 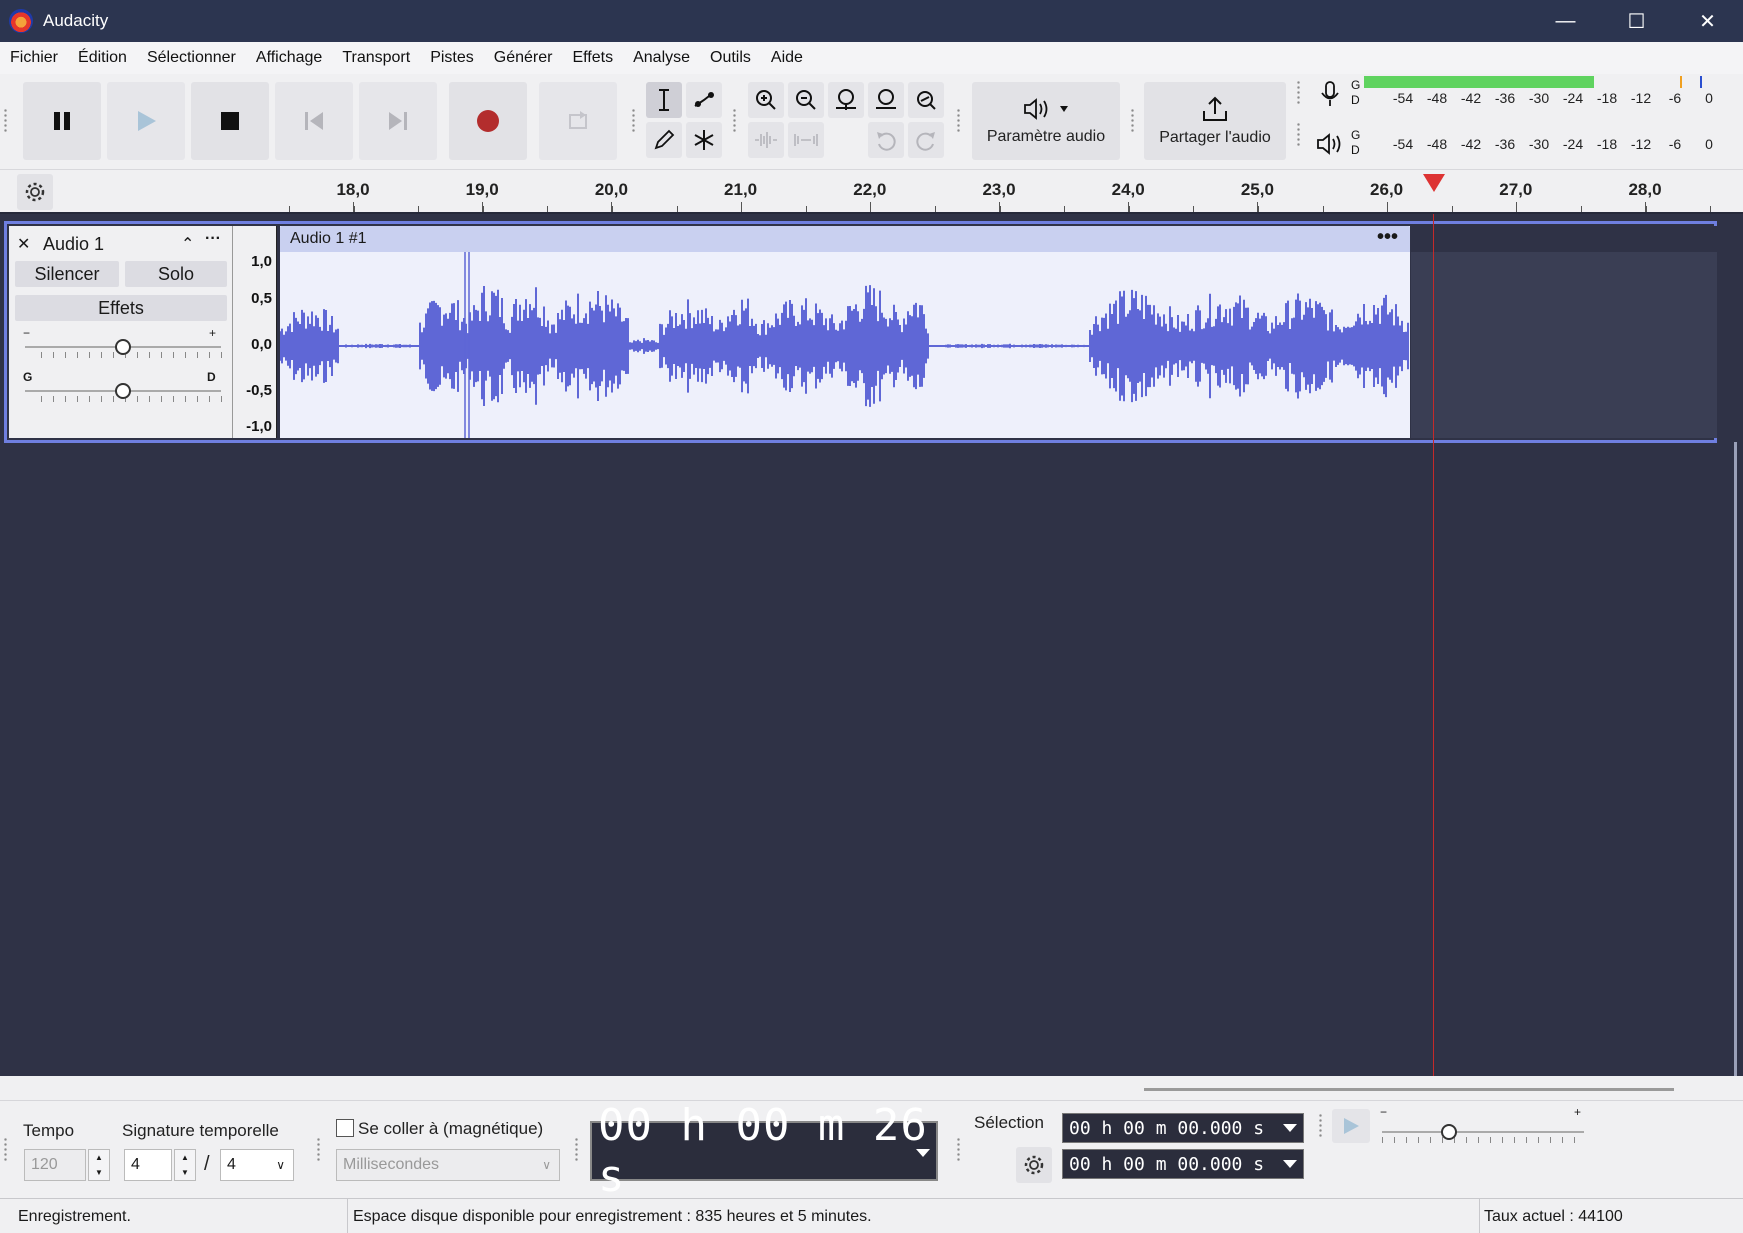 I want to click on menu-fichier: Fichier, so click(x=34, y=58).